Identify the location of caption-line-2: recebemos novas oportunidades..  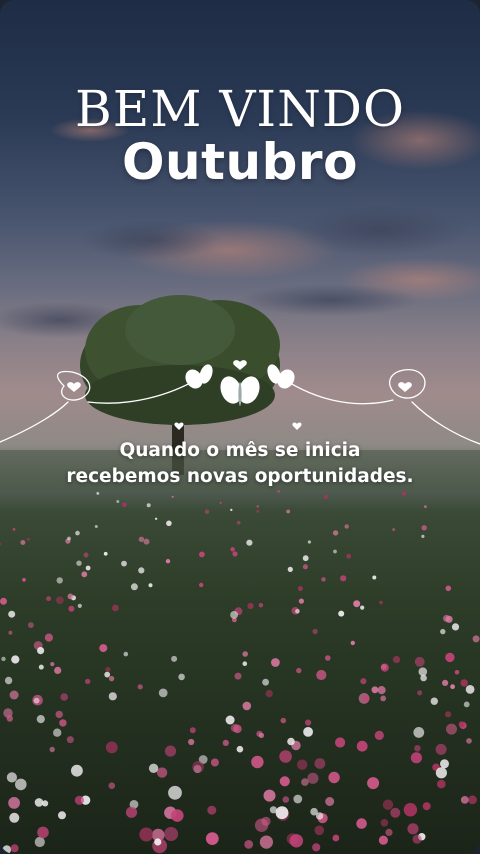
(240, 476).